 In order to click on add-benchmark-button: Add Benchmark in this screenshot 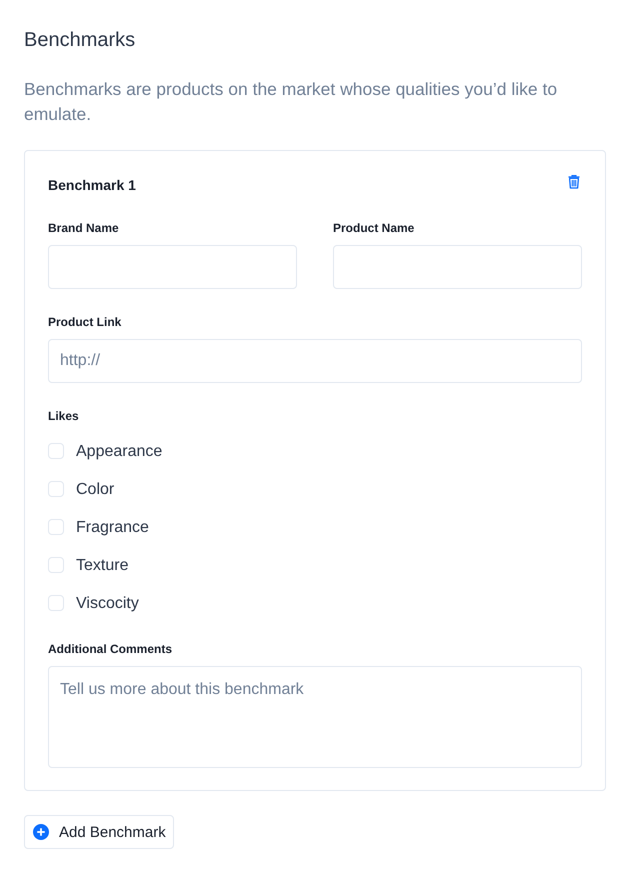, I will do `click(99, 832)`.